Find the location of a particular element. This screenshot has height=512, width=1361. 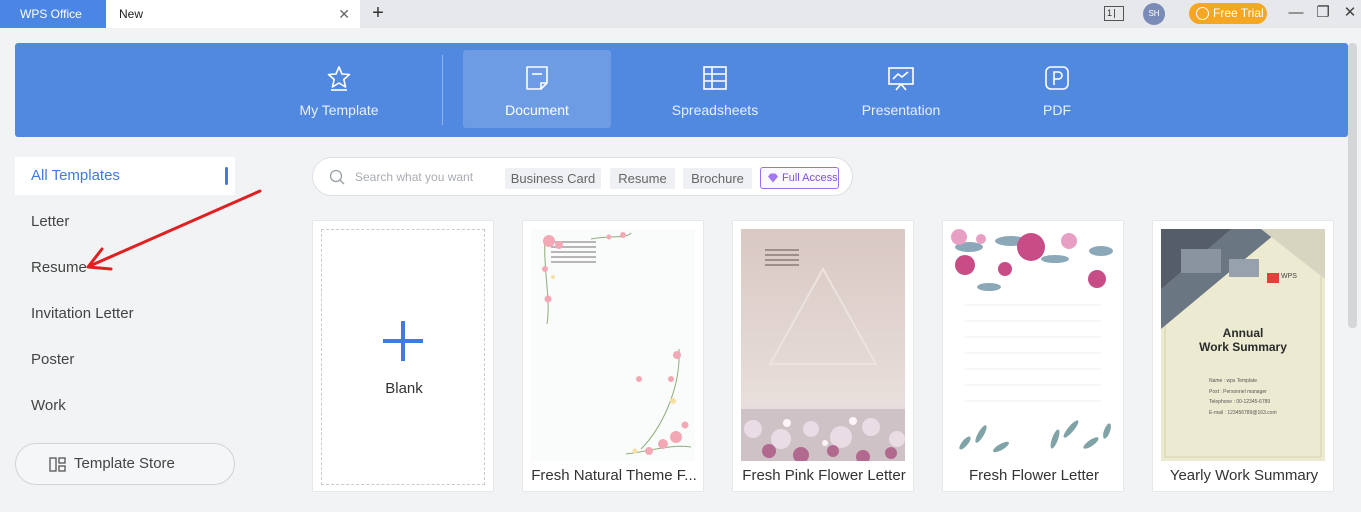

search-input is located at coordinates (425, 177).